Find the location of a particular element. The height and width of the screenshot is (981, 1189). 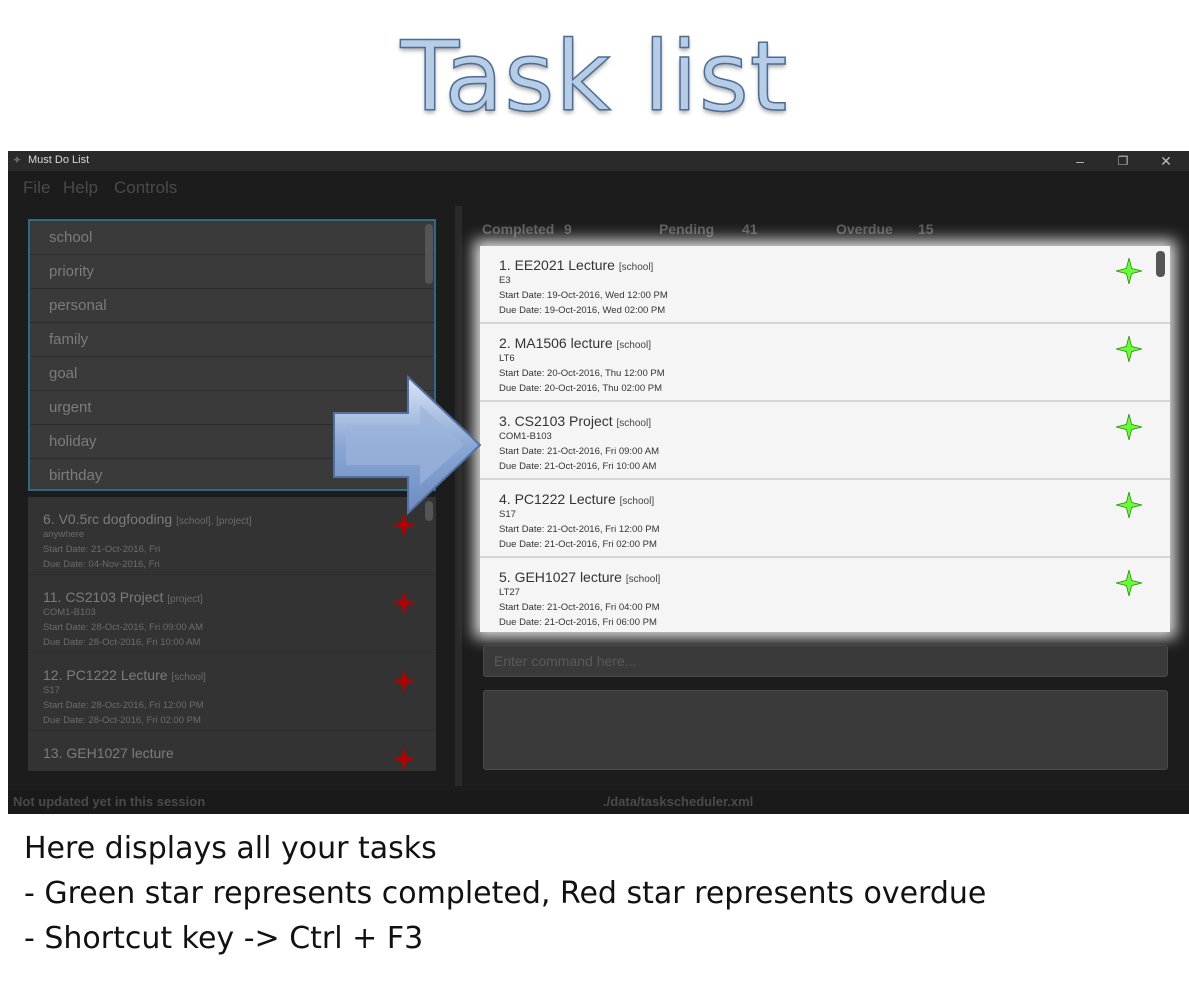

task-title: 12. PC1222 Lecture is located at coordinates (105, 675).